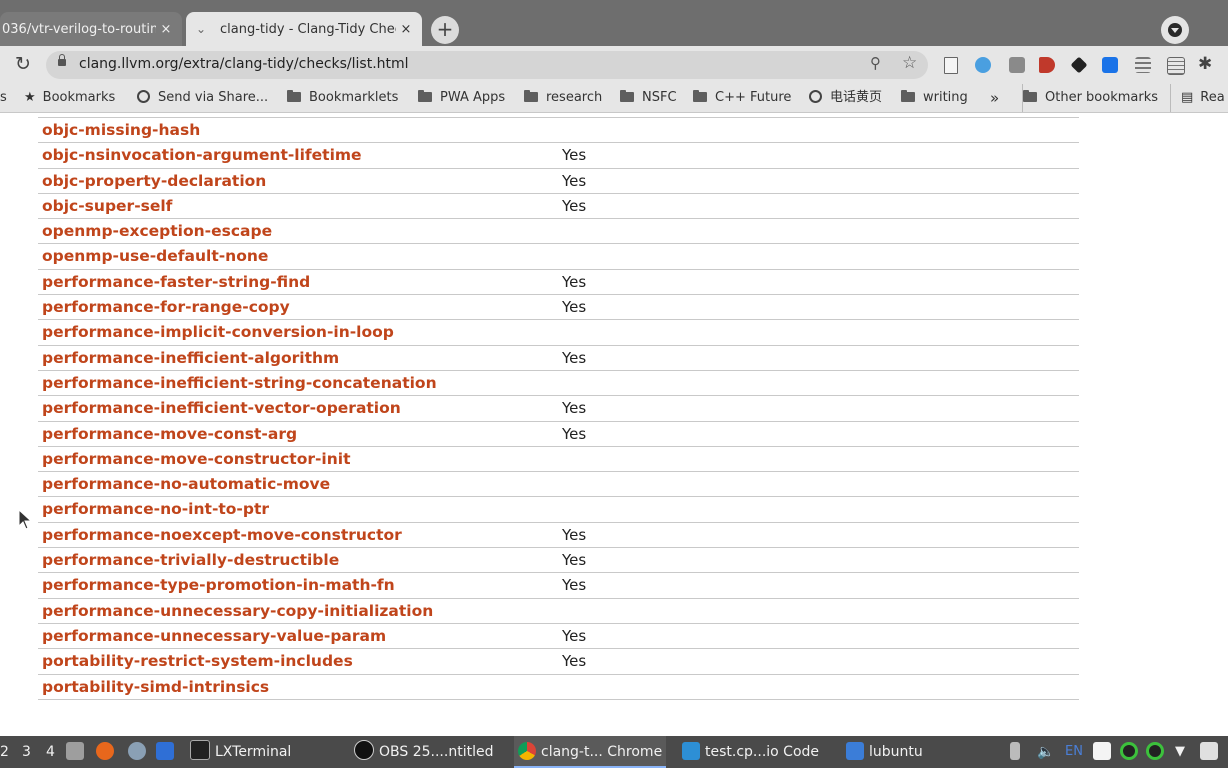 This screenshot has height=768, width=1228. I want to click on zoom-icon: ⚲, so click(875, 63).